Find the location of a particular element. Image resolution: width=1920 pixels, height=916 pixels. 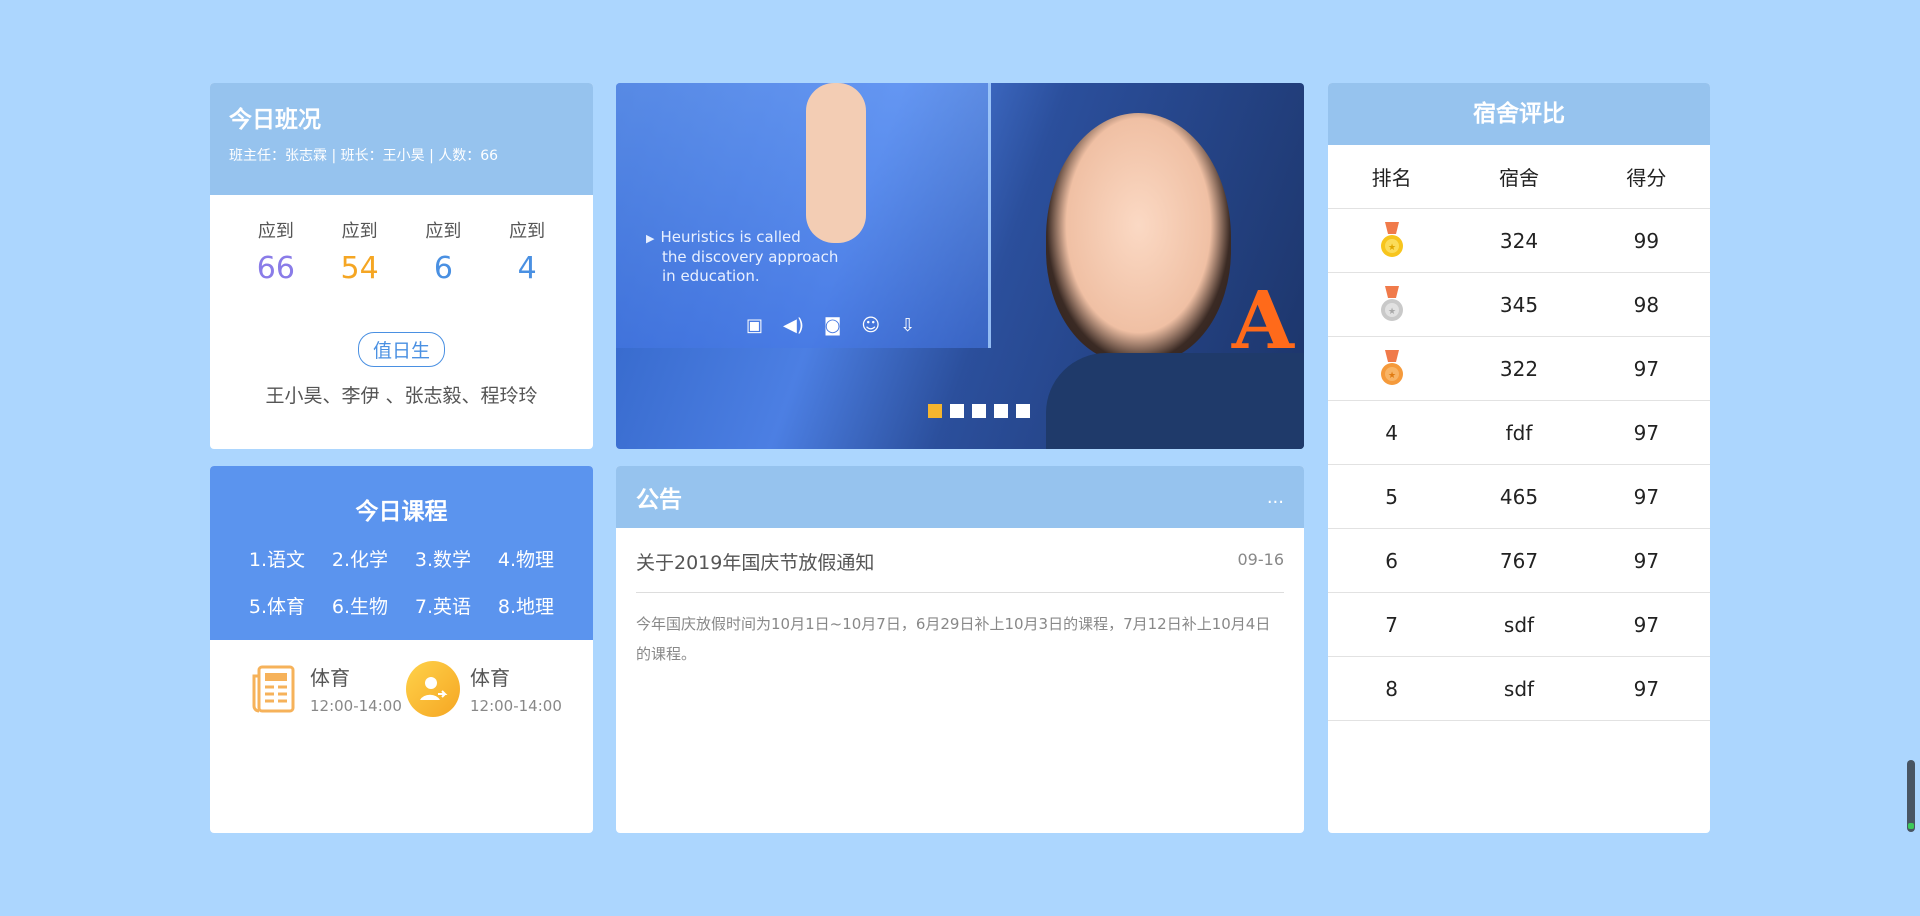

course-item: 6.生物 is located at coordinates (360, 607).